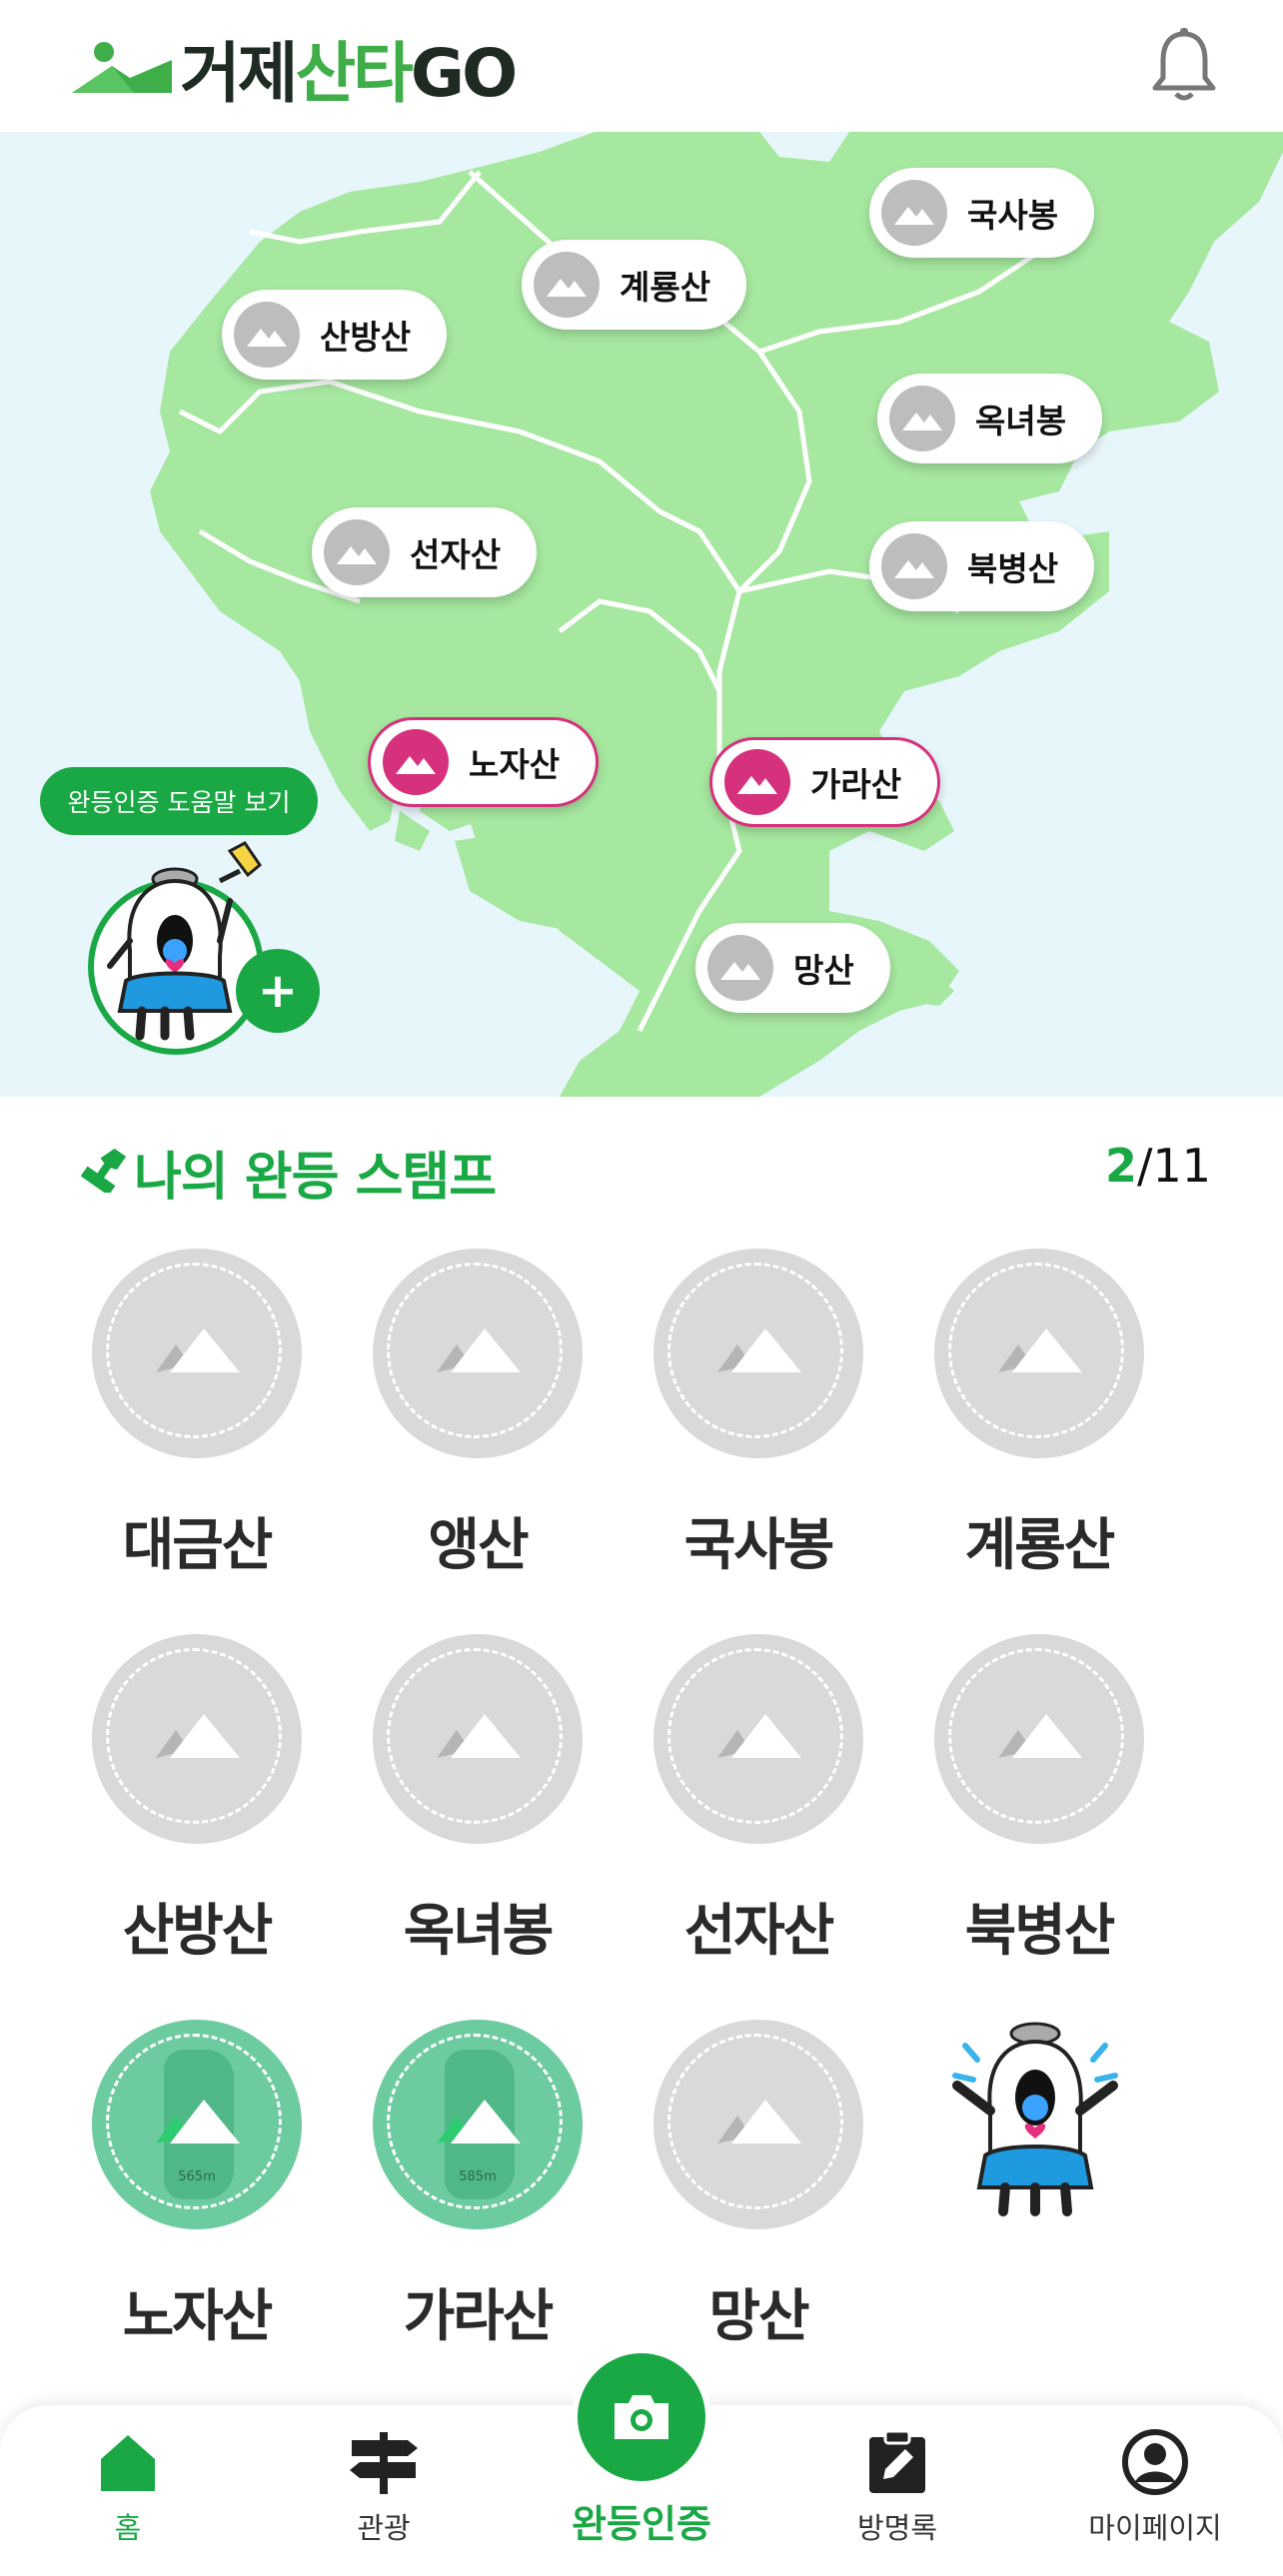 This screenshot has height=2576, width=1283. I want to click on map-pin-mangsan: 망산, so click(792, 968).